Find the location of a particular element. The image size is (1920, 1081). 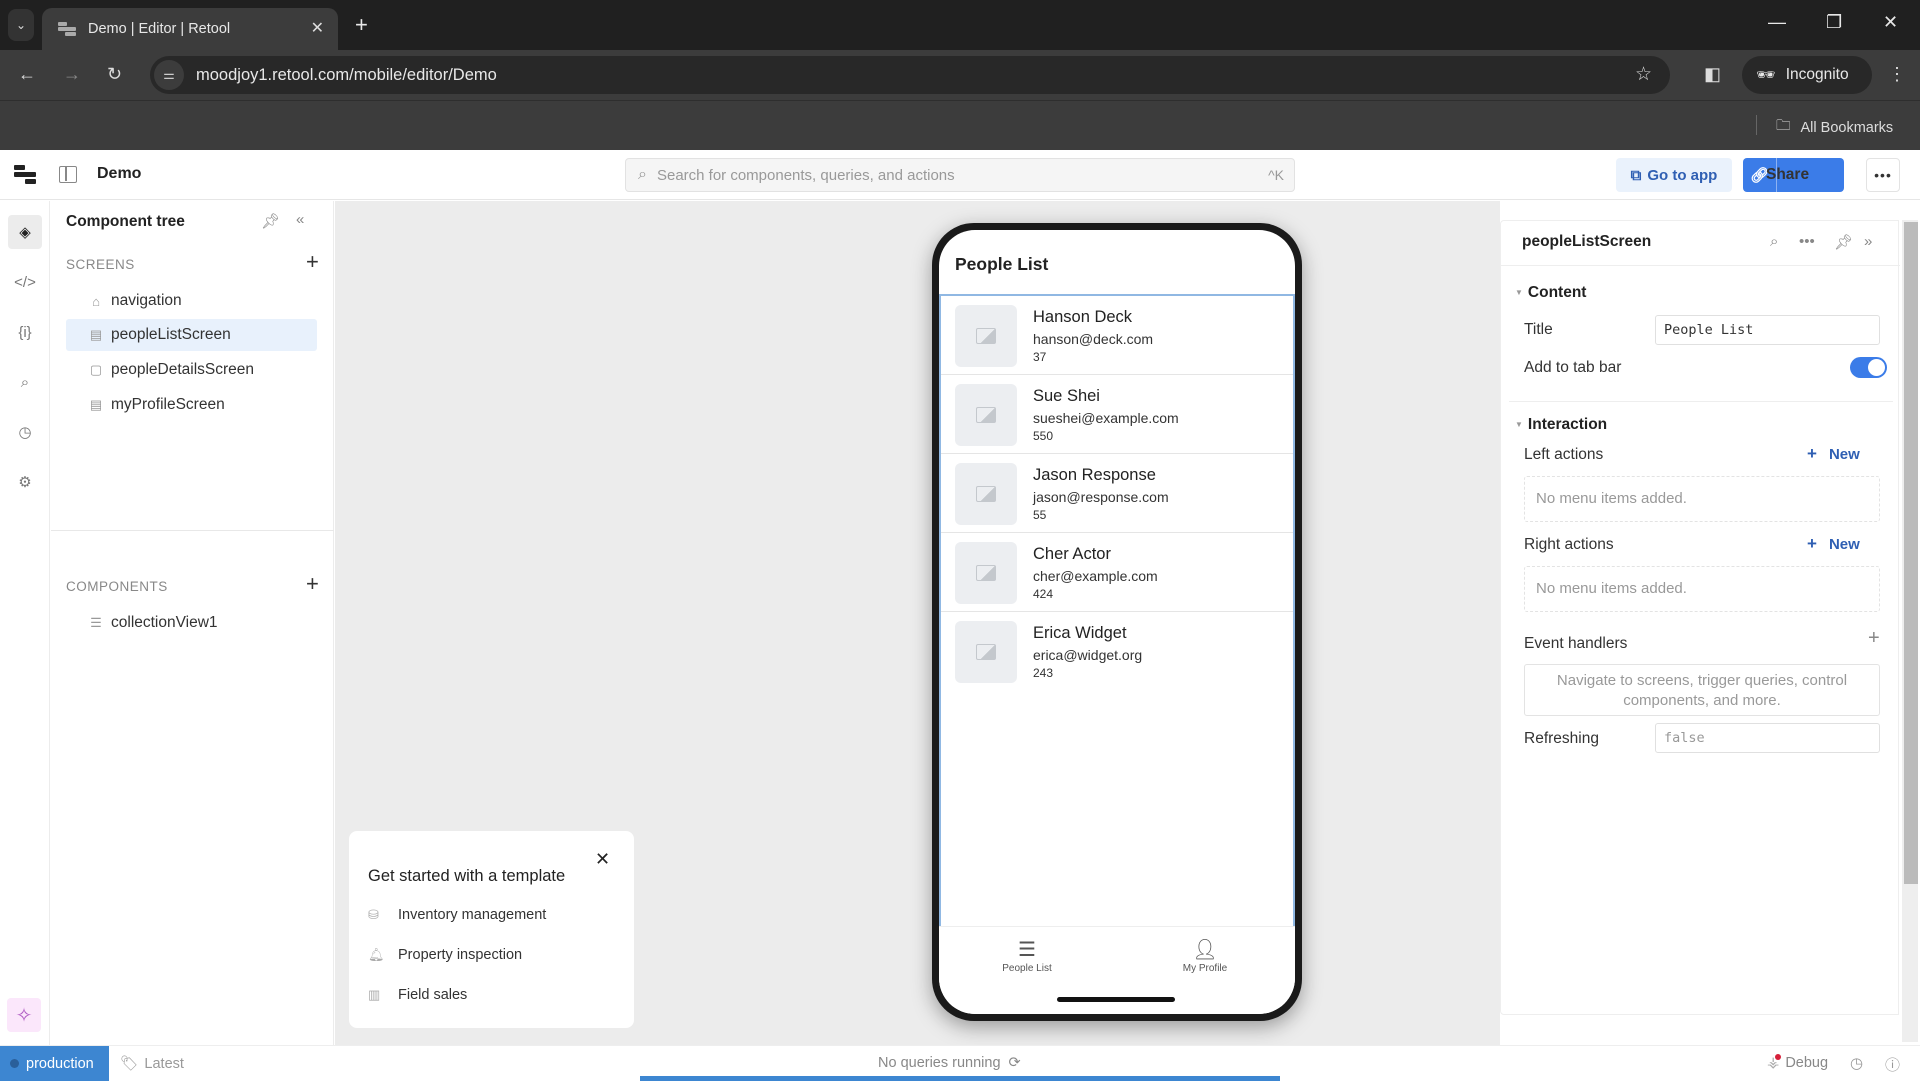

browser-menu-icon: ⋮ is located at coordinates (1897, 74).